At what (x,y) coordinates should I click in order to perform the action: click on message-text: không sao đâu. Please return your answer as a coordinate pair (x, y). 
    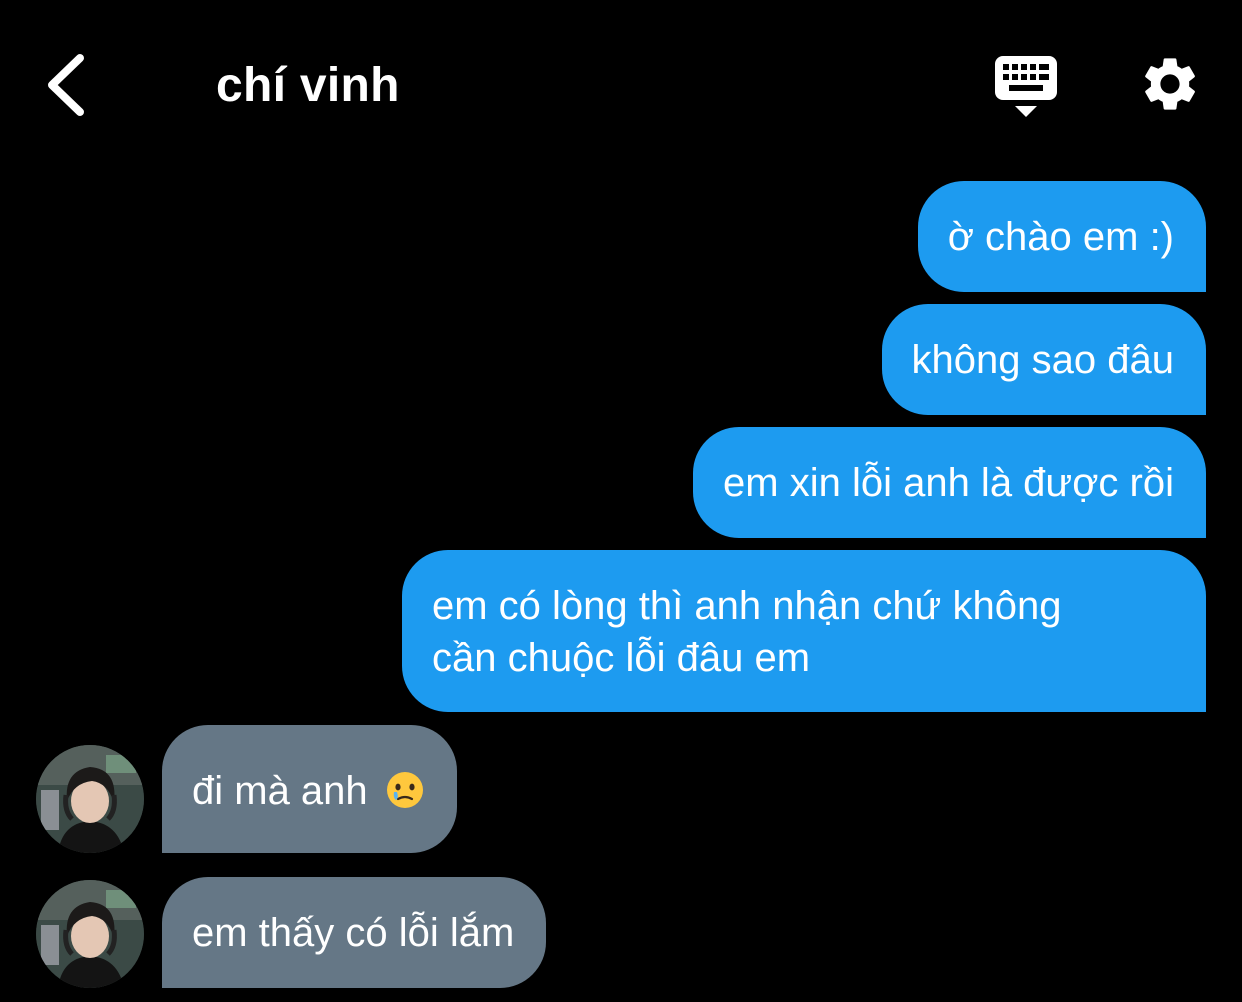
    Looking at the image, I should click on (1042, 360).